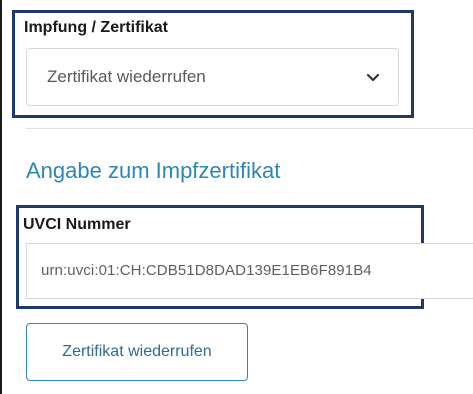 The width and height of the screenshot is (473, 394). What do you see at coordinates (153, 170) in the screenshot?
I see `section-title-certificate-details: Angabe zum Impfzertifikat` at bounding box center [153, 170].